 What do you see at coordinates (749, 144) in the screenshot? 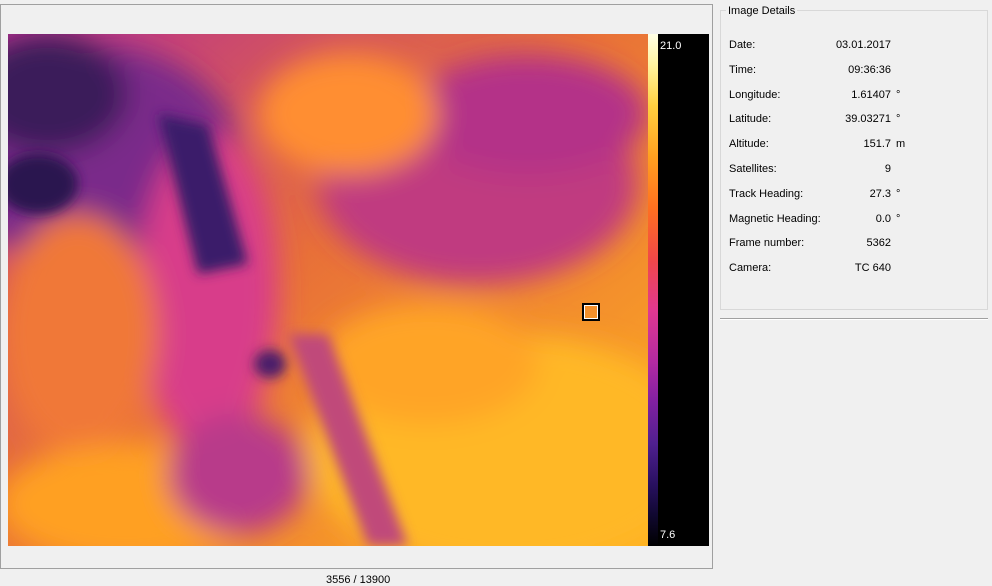
I see `detail-label: Altitude:` at bounding box center [749, 144].